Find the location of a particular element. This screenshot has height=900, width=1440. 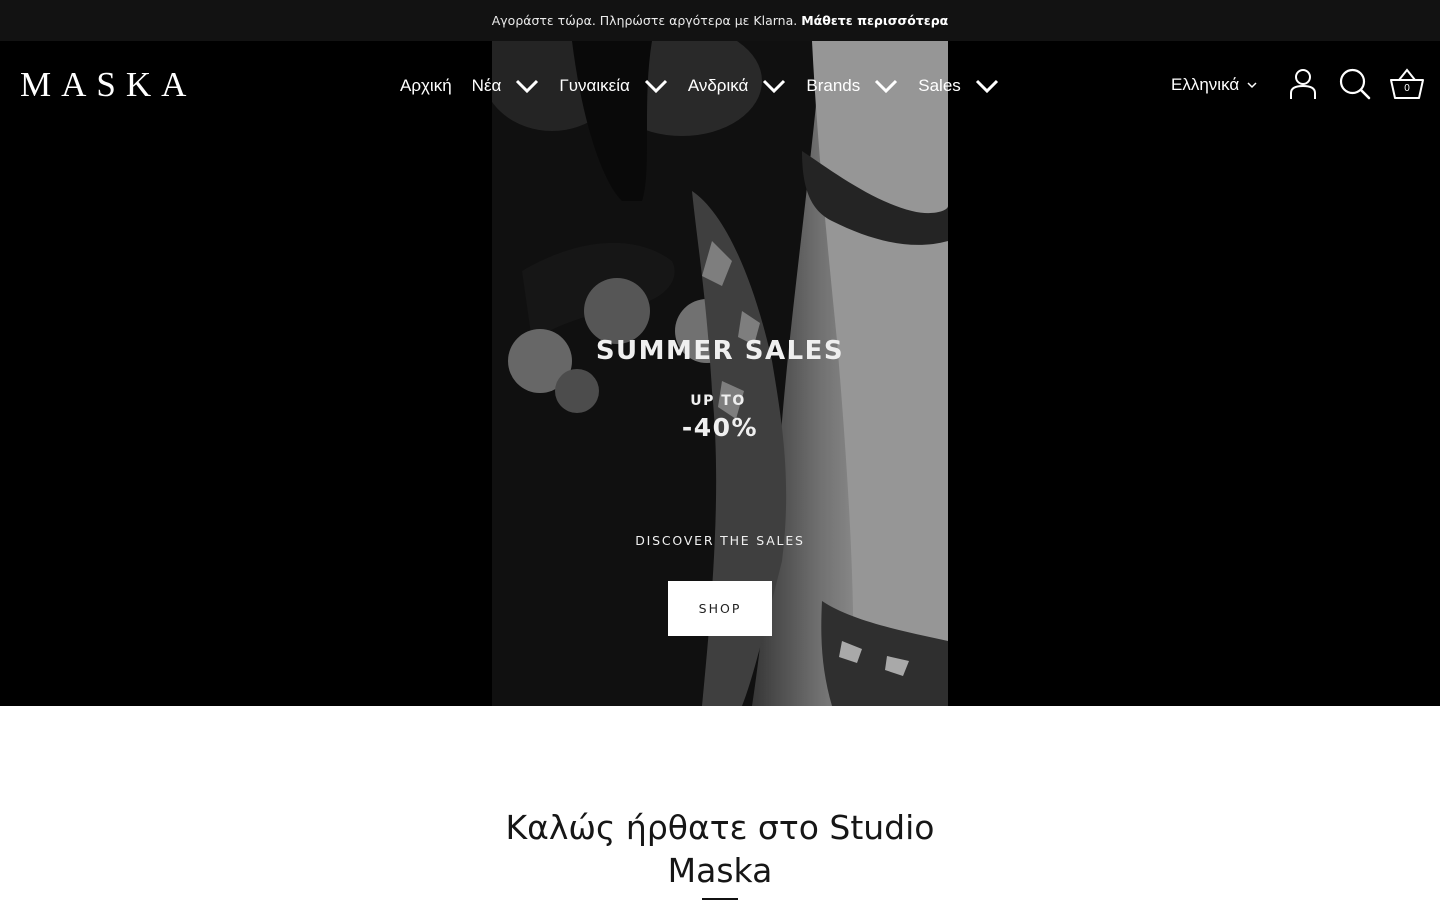

language-label: Ελληνικά is located at coordinates (1205, 84).